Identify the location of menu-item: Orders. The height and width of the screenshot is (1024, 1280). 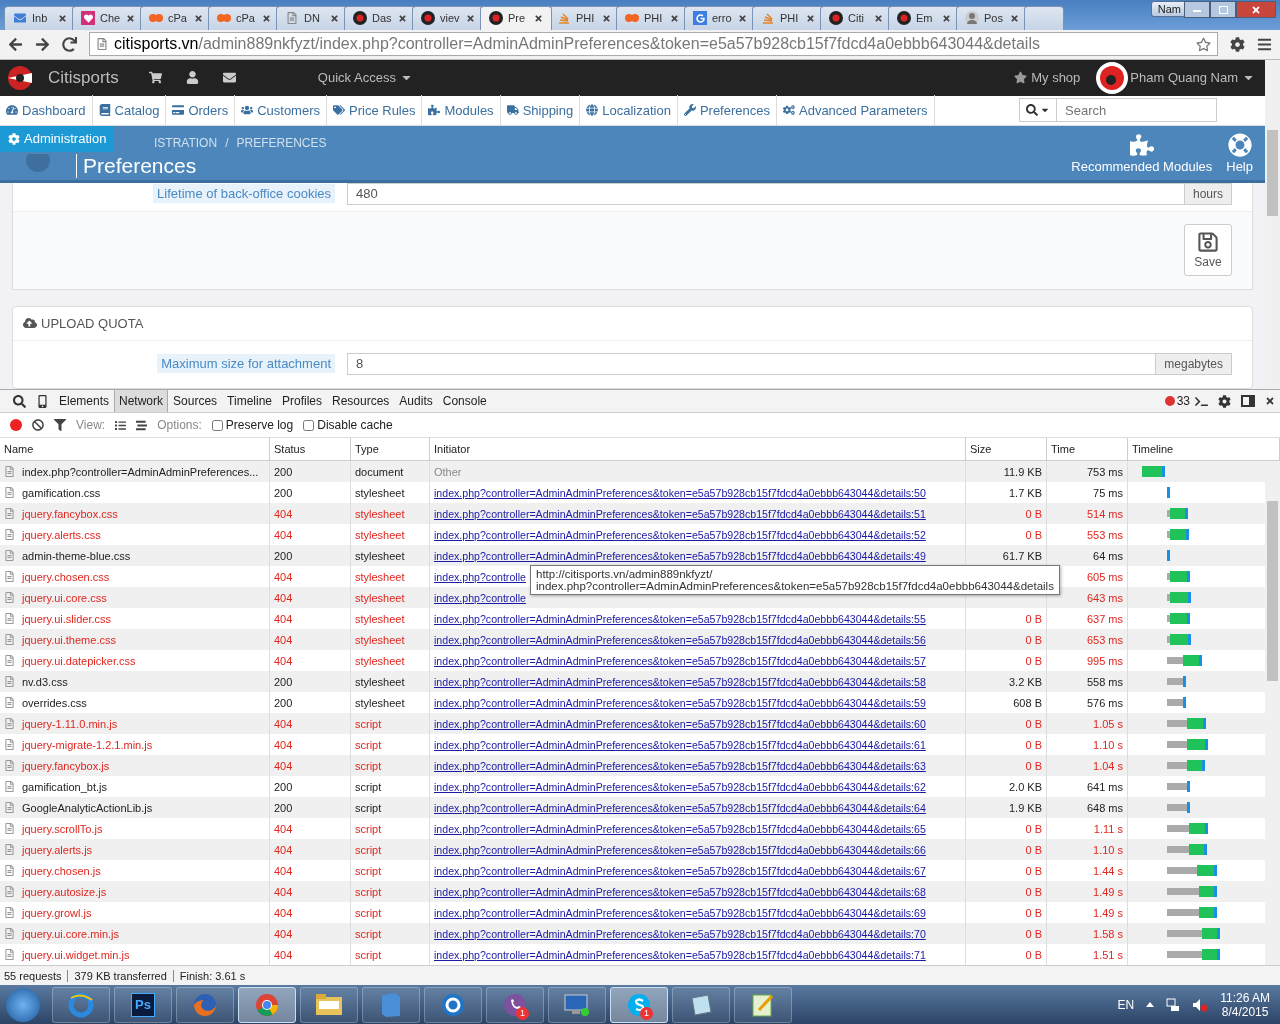
(201, 110).